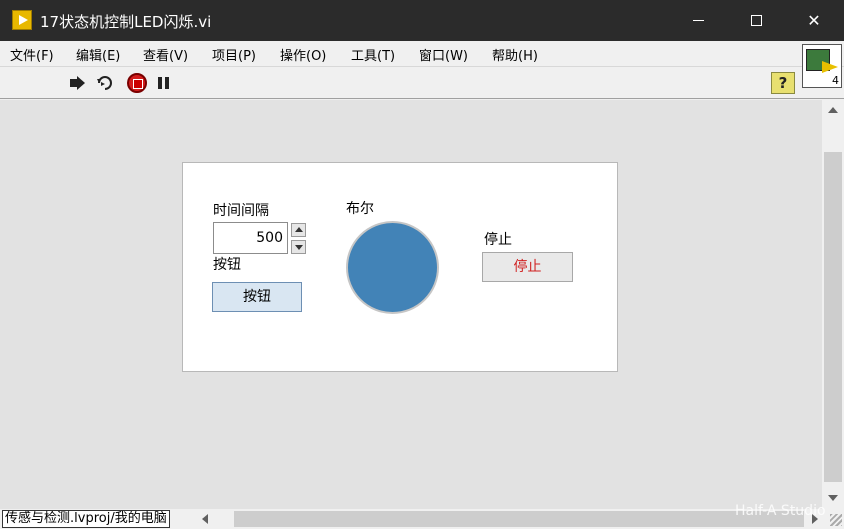 This screenshot has width=844, height=529. I want to click on connector-number: 4, so click(835, 80).